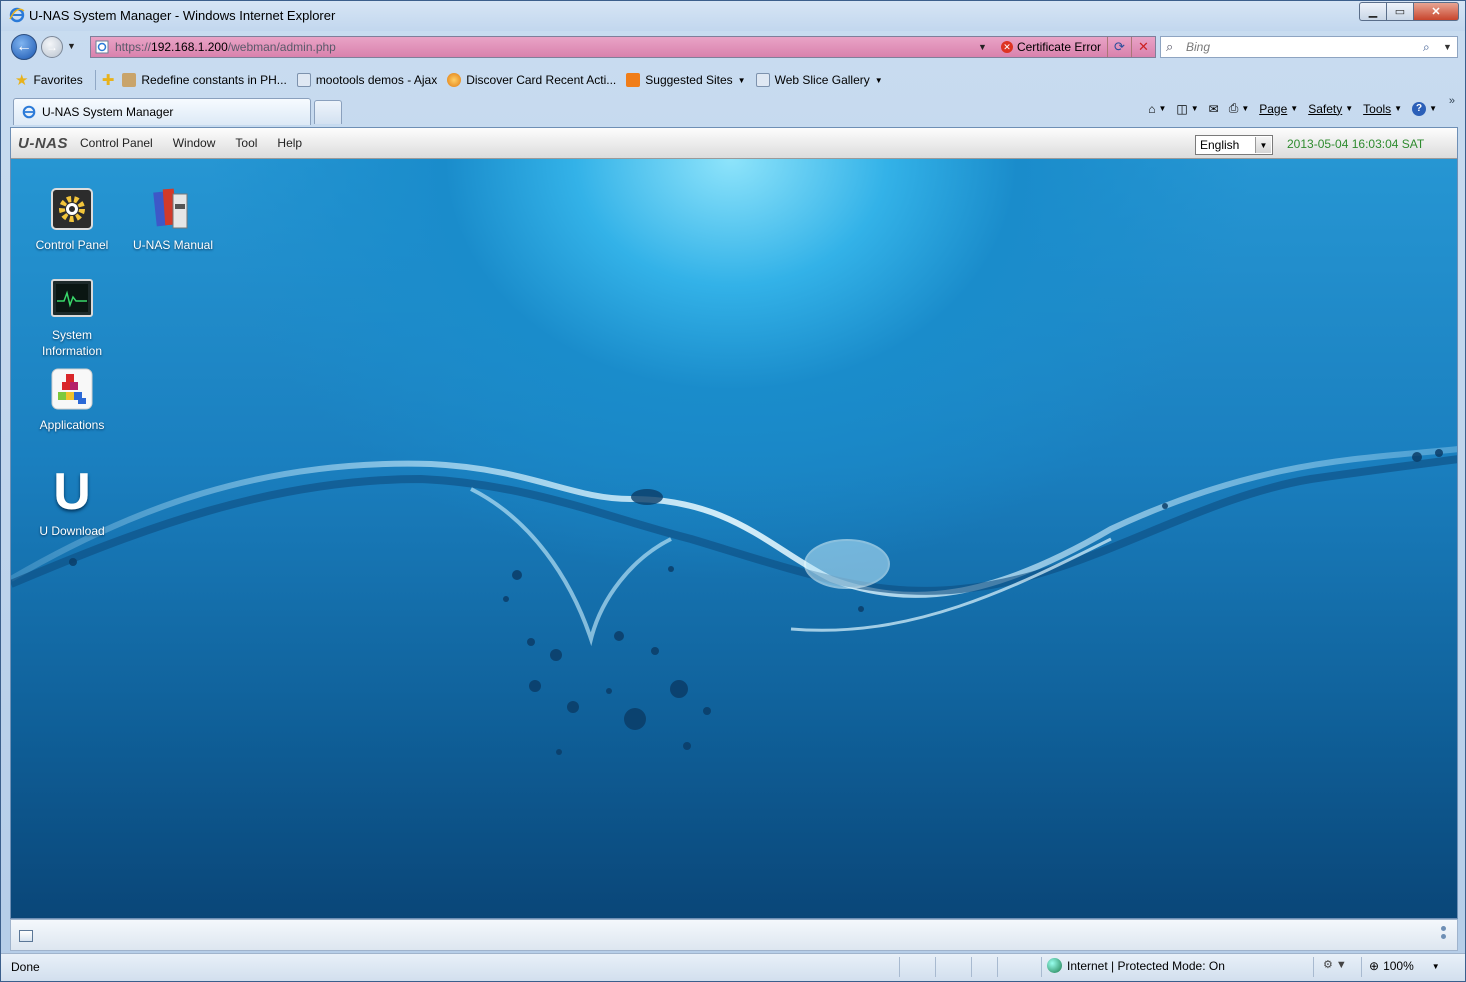  I want to click on monitor-pulse-icon, so click(72, 299).